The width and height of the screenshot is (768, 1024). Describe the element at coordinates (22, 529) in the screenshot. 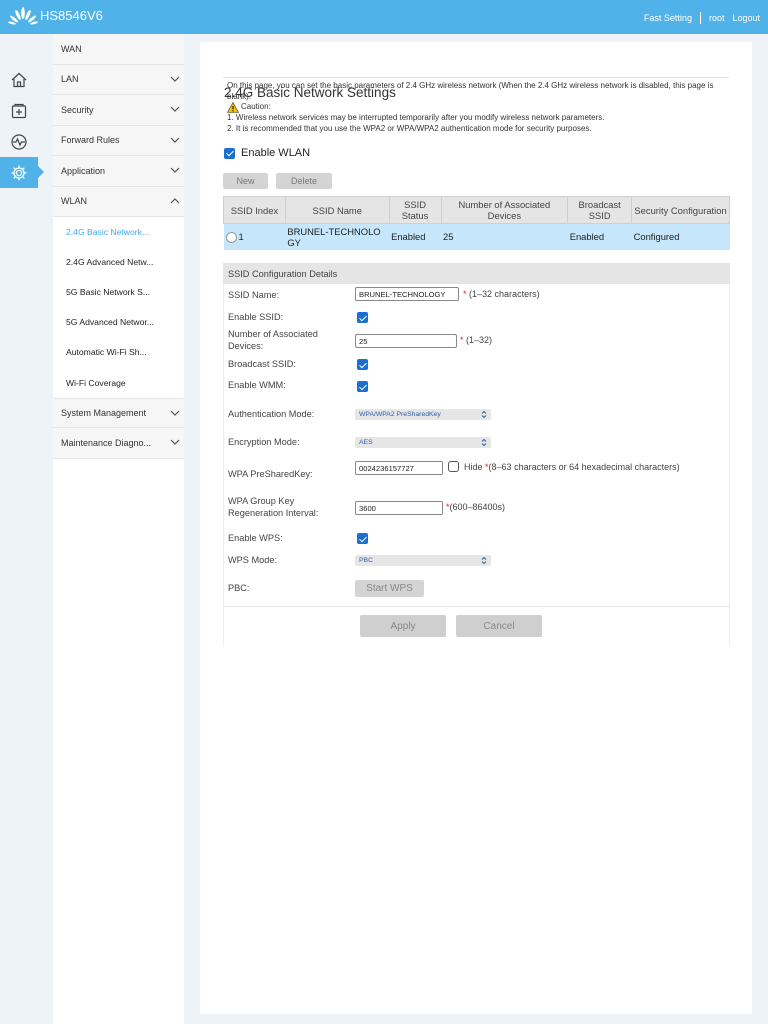

I see `icon-rail` at that location.